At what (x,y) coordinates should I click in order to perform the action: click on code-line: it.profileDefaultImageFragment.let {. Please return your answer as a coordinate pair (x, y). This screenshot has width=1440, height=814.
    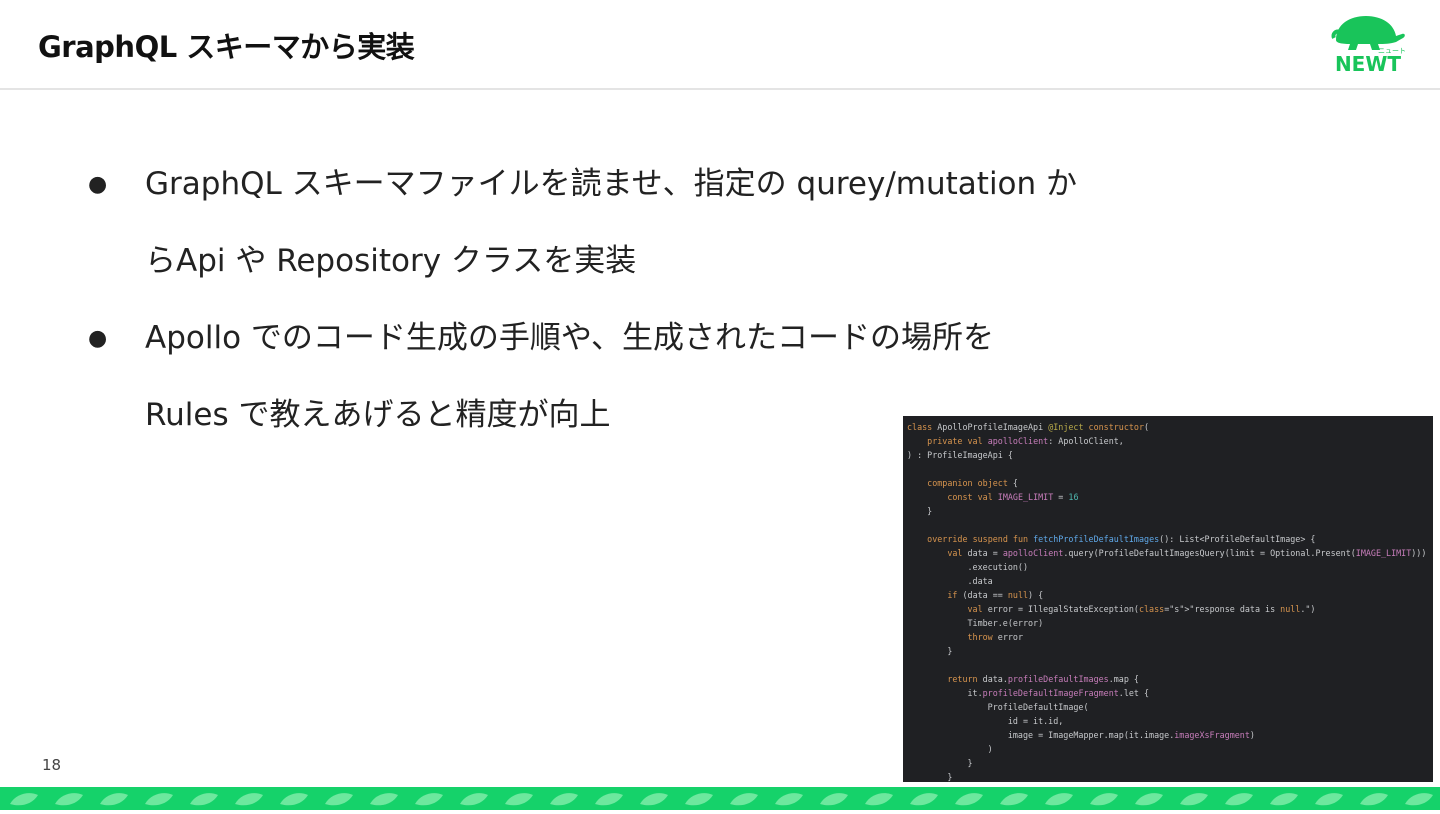
    Looking at the image, I should click on (1028, 693).